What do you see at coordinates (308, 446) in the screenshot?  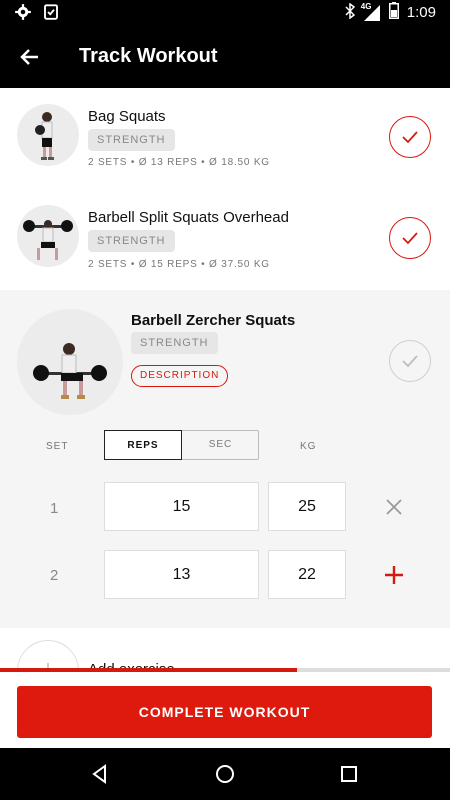 I see `kg-column-header: KG` at bounding box center [308, 446].